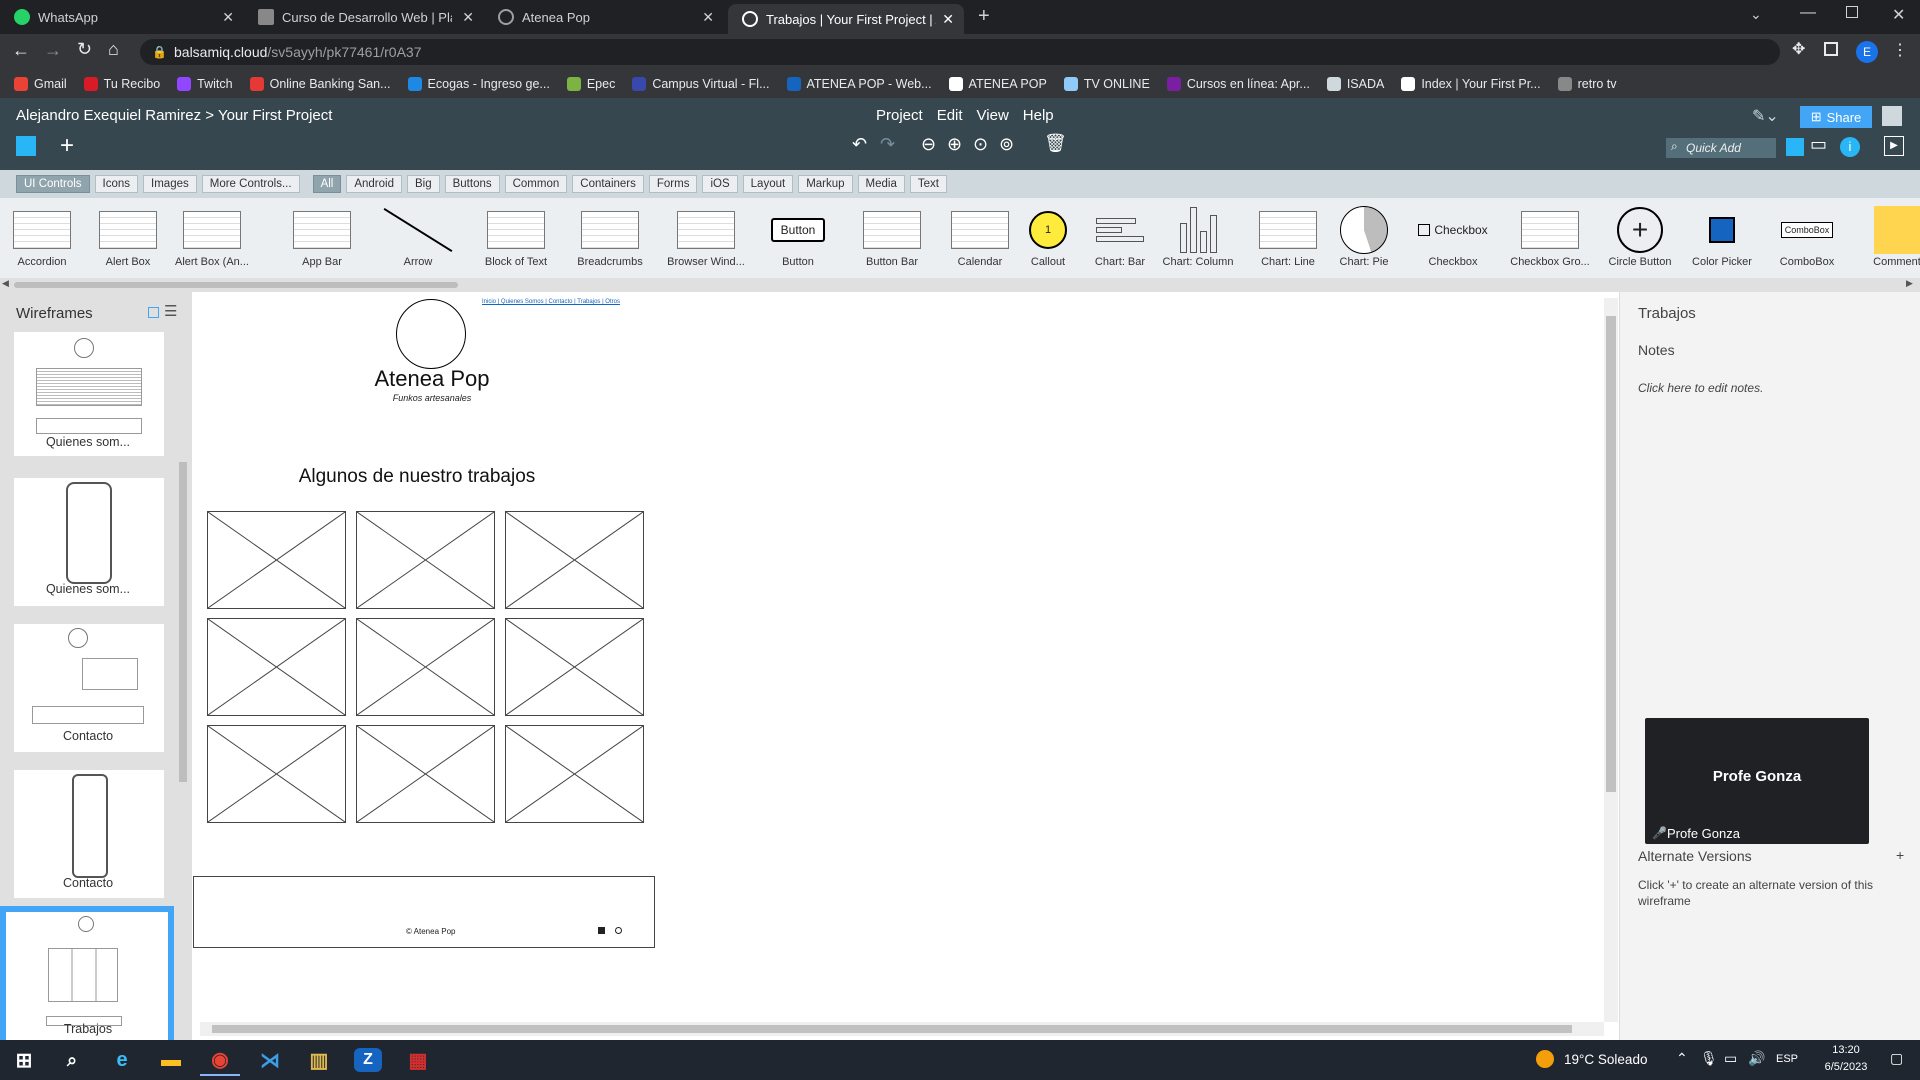  What do you see at coordinates (1682, 1058) in the screenshot?
I see `tray-chevron-icon: ⌃` at bounding box center [1682, 1058].